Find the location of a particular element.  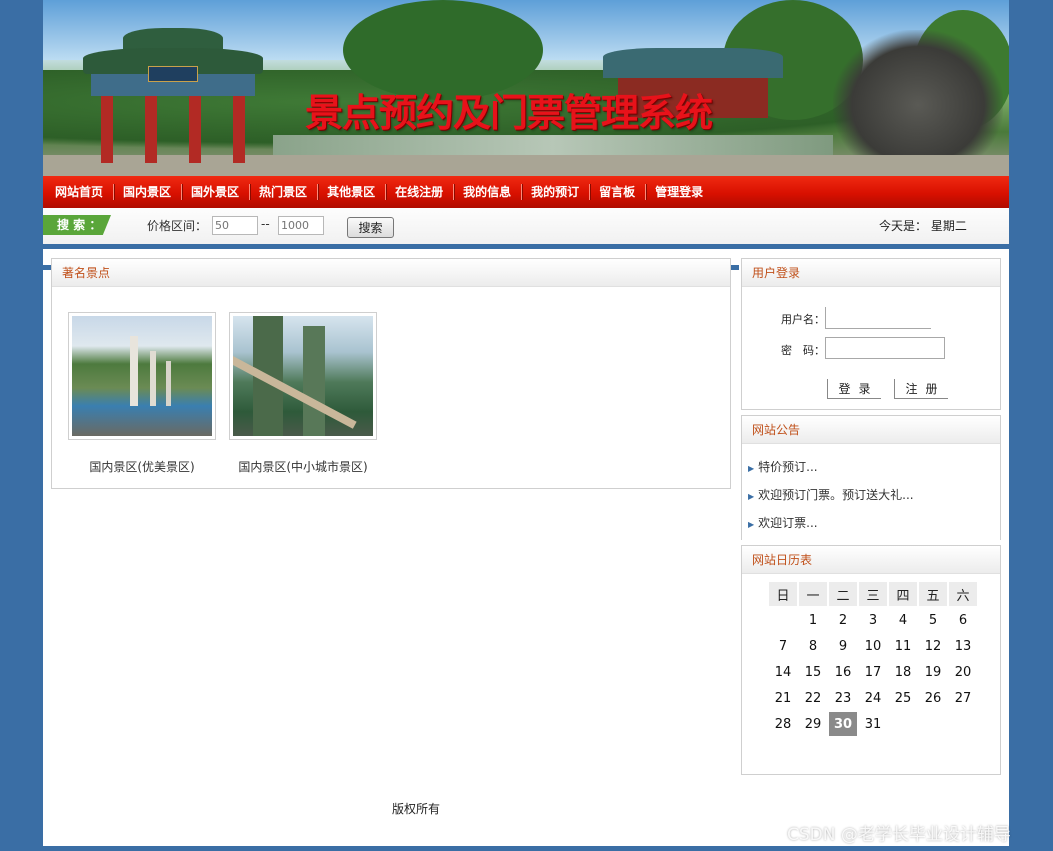

site-title: 景点预约及门票管理系统 is located at coordinates (509, 112).